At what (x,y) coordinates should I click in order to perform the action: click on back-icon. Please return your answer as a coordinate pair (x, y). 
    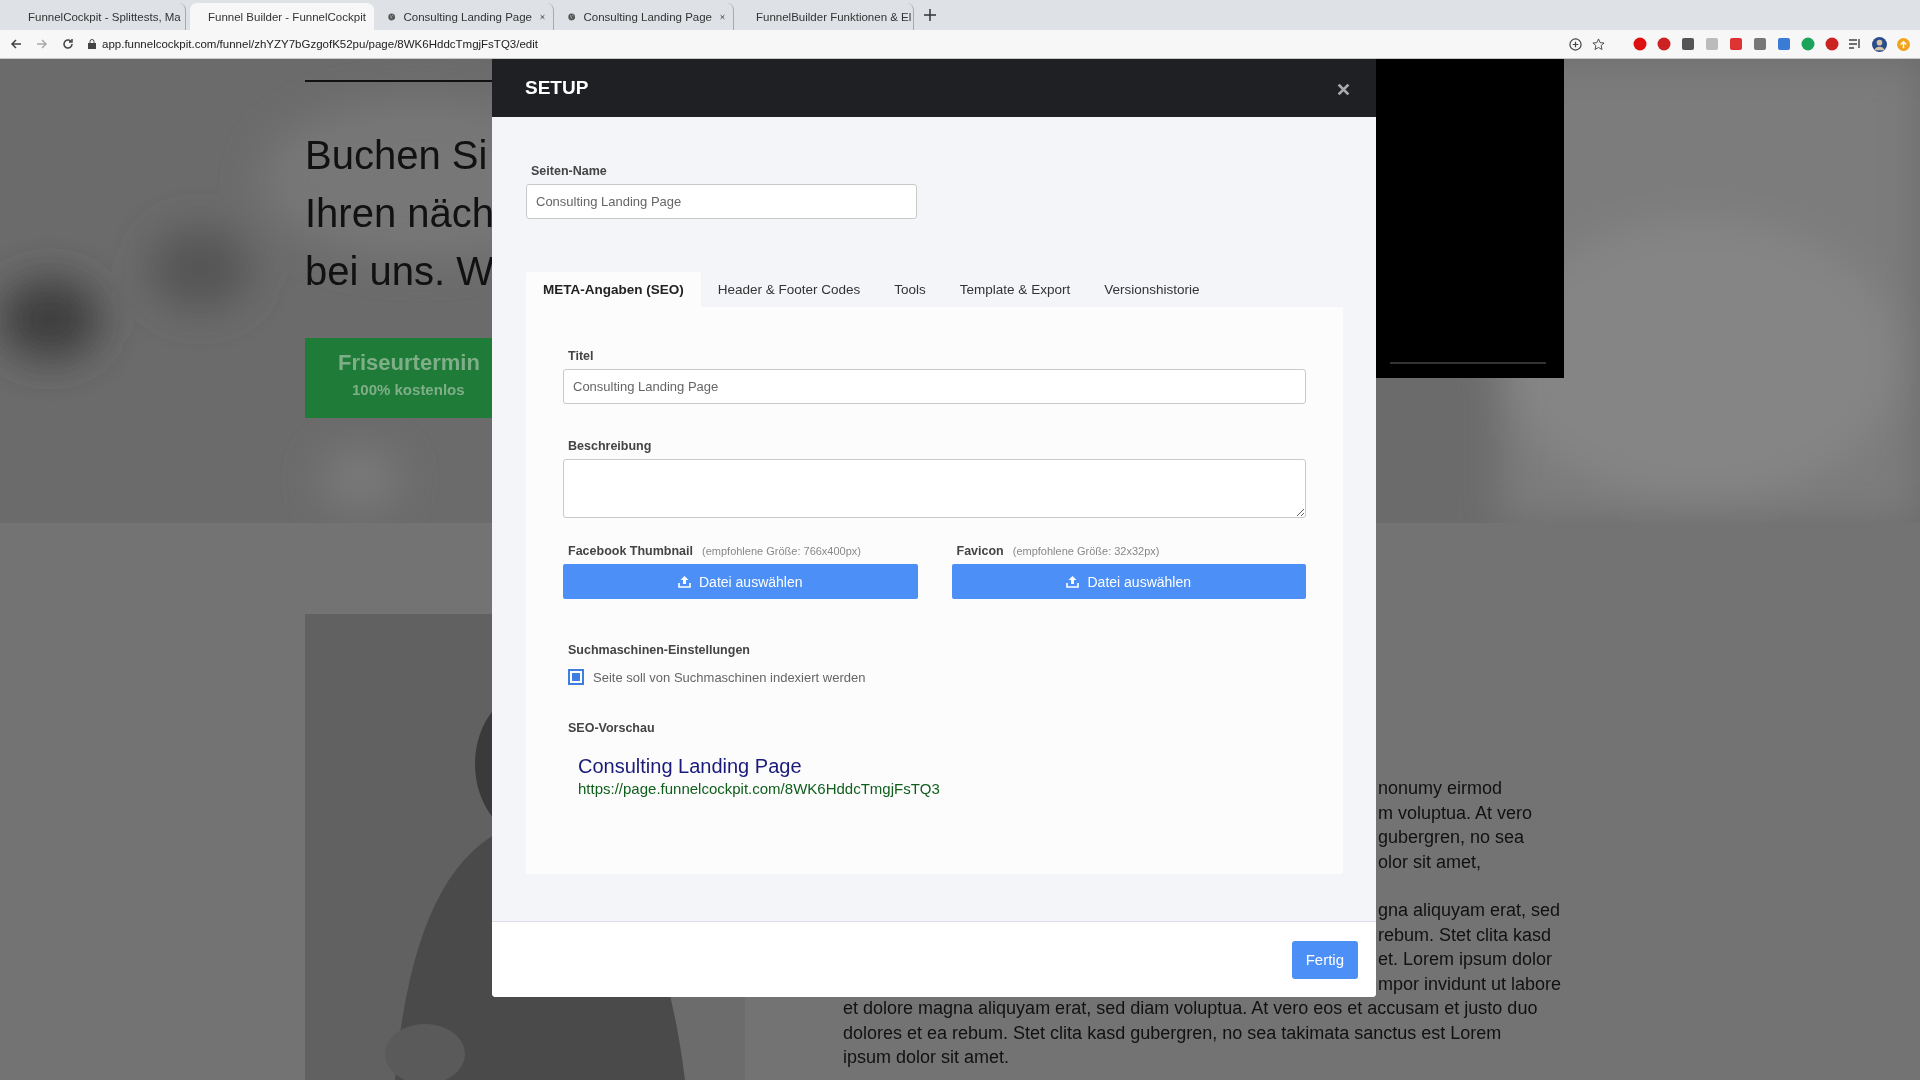
    Looking at the image, I should click on (16, 44).